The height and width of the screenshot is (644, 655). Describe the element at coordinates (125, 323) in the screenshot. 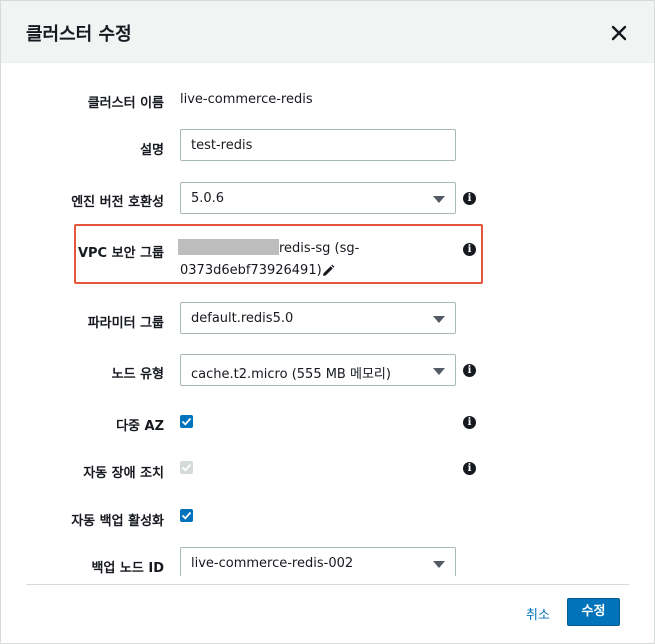

I see `parameter-group-label: 파라미터 그룹` at that location.